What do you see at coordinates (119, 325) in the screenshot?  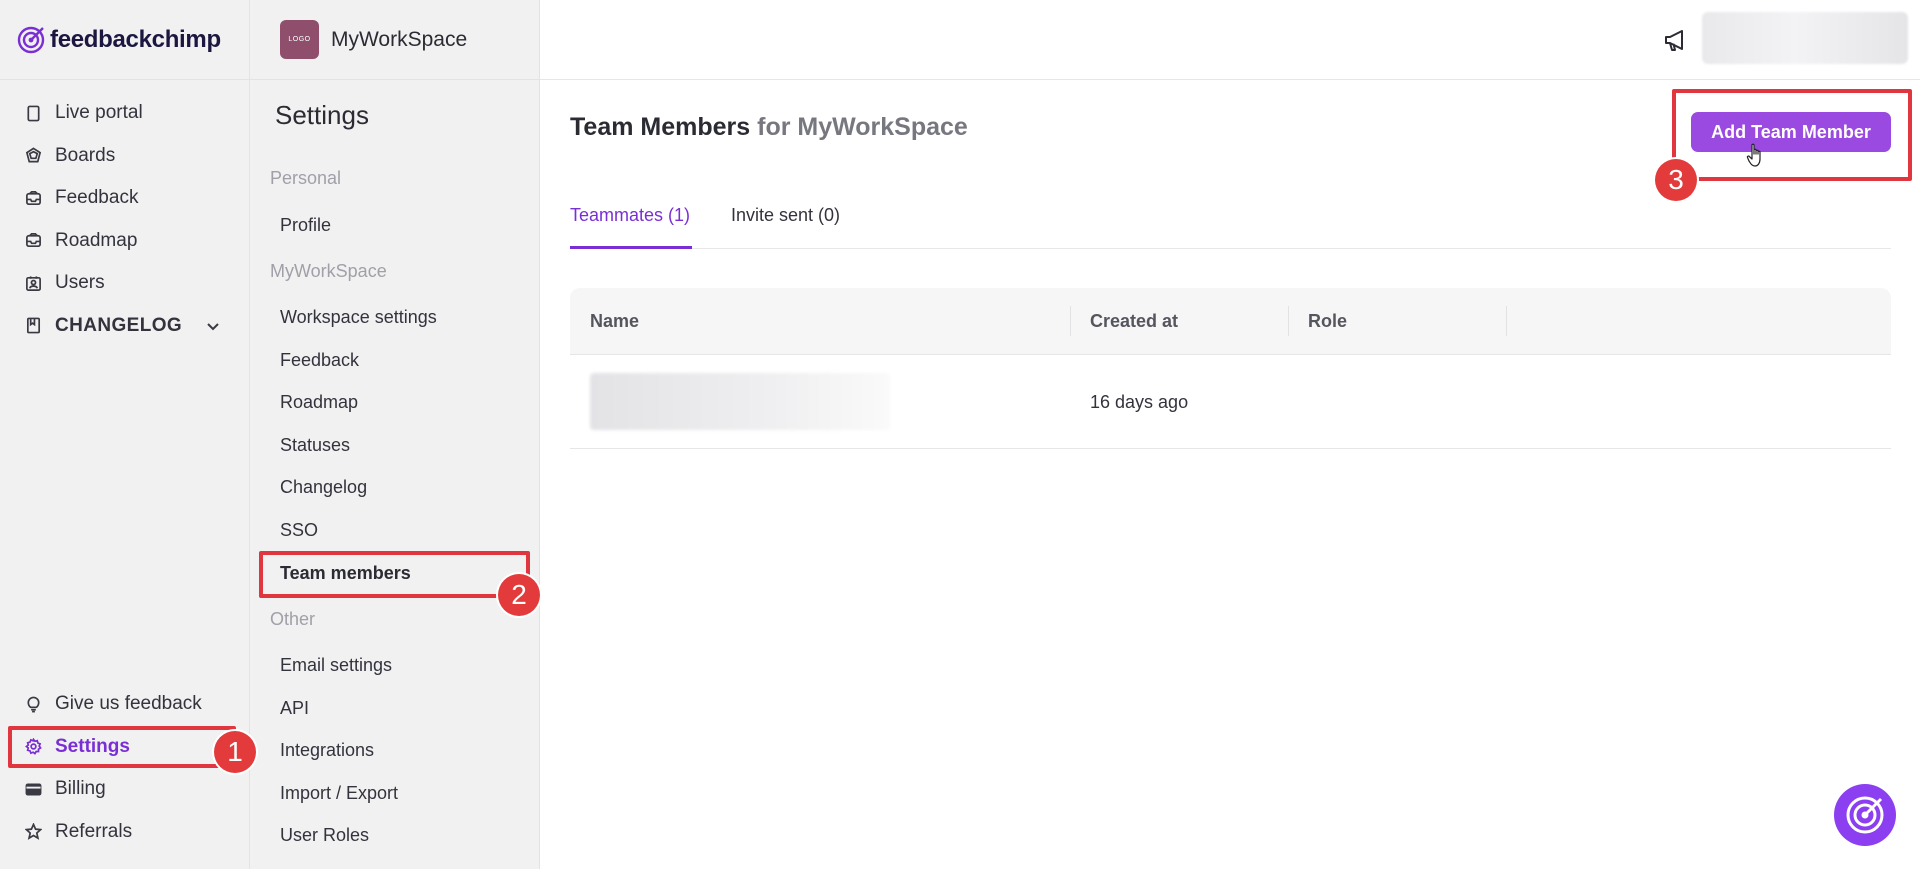 I see `nav-item-label: CHANGELOG` at bounding box center [119, 325].